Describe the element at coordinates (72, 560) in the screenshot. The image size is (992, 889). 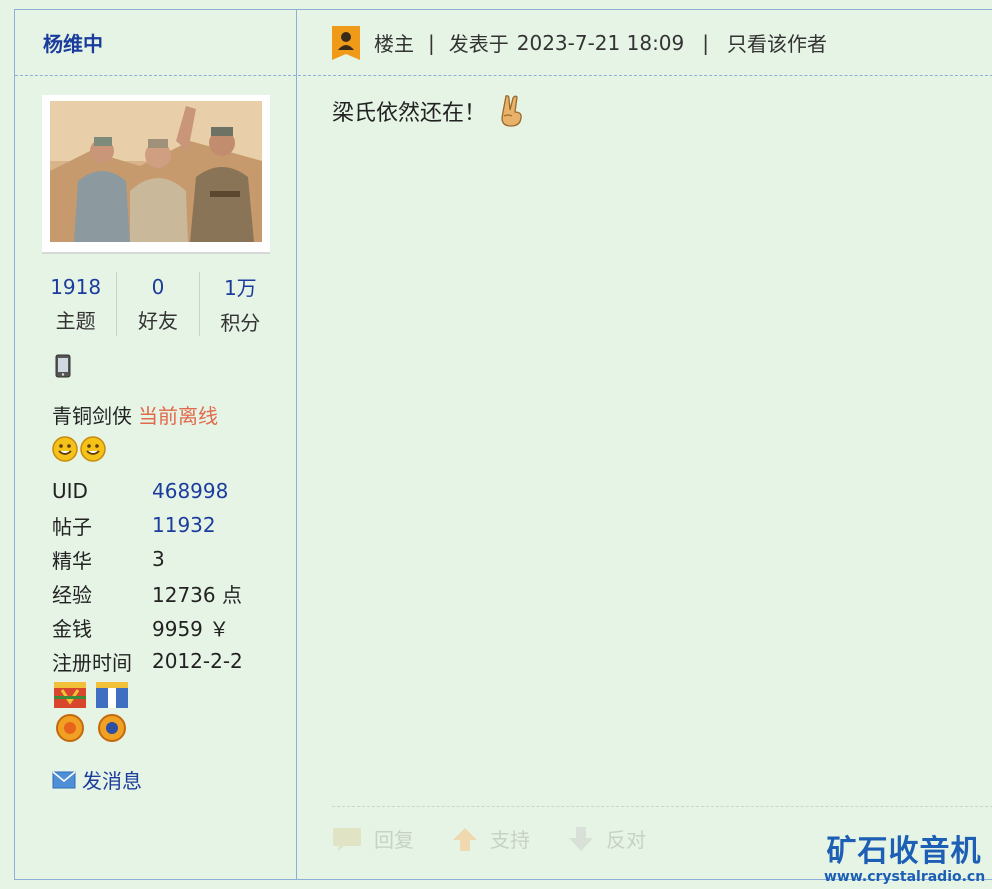
I see `info-key: 精华` at that location.